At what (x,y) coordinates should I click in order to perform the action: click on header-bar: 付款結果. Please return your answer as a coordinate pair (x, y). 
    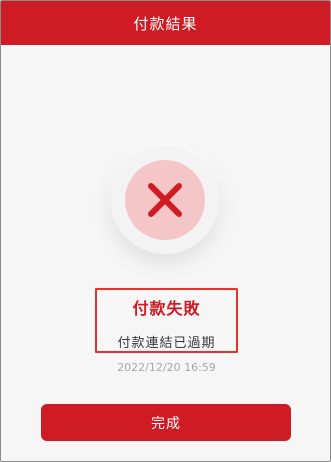
    Looking at the image, I should click on (165, 23).